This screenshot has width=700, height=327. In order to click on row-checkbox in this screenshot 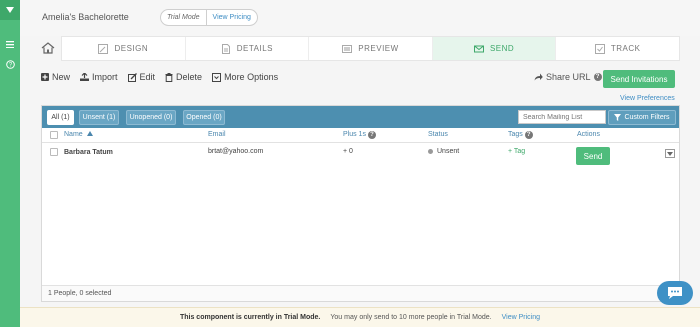, I will do `click(54, 152)`.